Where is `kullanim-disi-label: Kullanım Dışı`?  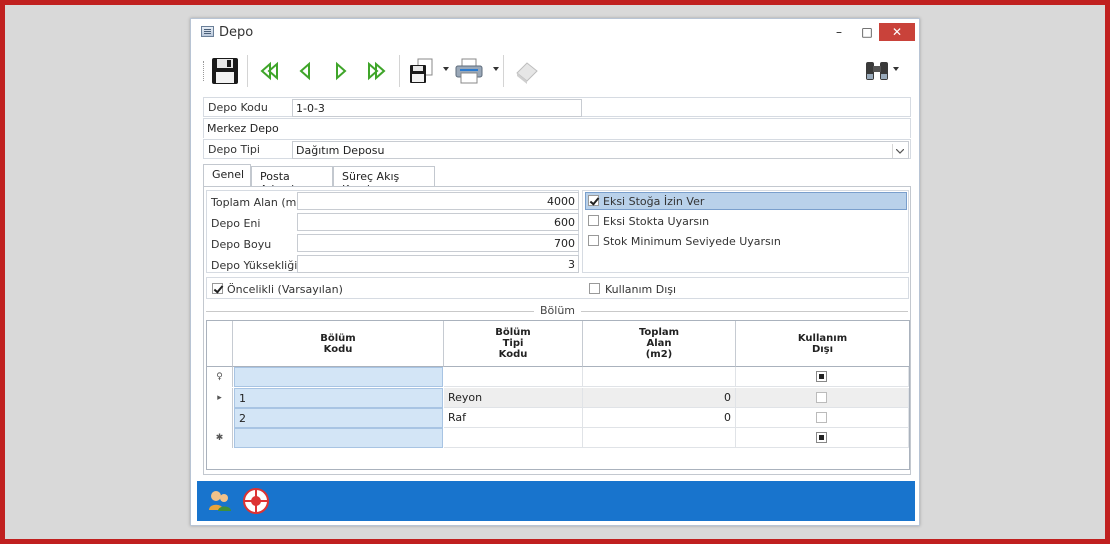 kullanim-disi-label: Kullanım Dışı is located at coordinates (641, 289).